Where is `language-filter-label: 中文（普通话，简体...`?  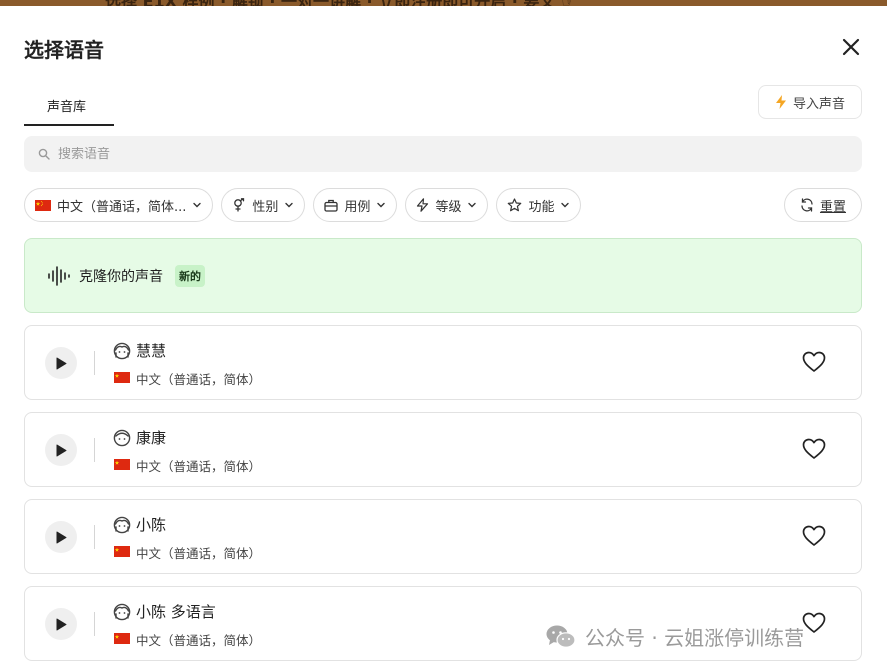
language-filter-label: 中文（普通话，简体... is located at coordinates (122, 207).